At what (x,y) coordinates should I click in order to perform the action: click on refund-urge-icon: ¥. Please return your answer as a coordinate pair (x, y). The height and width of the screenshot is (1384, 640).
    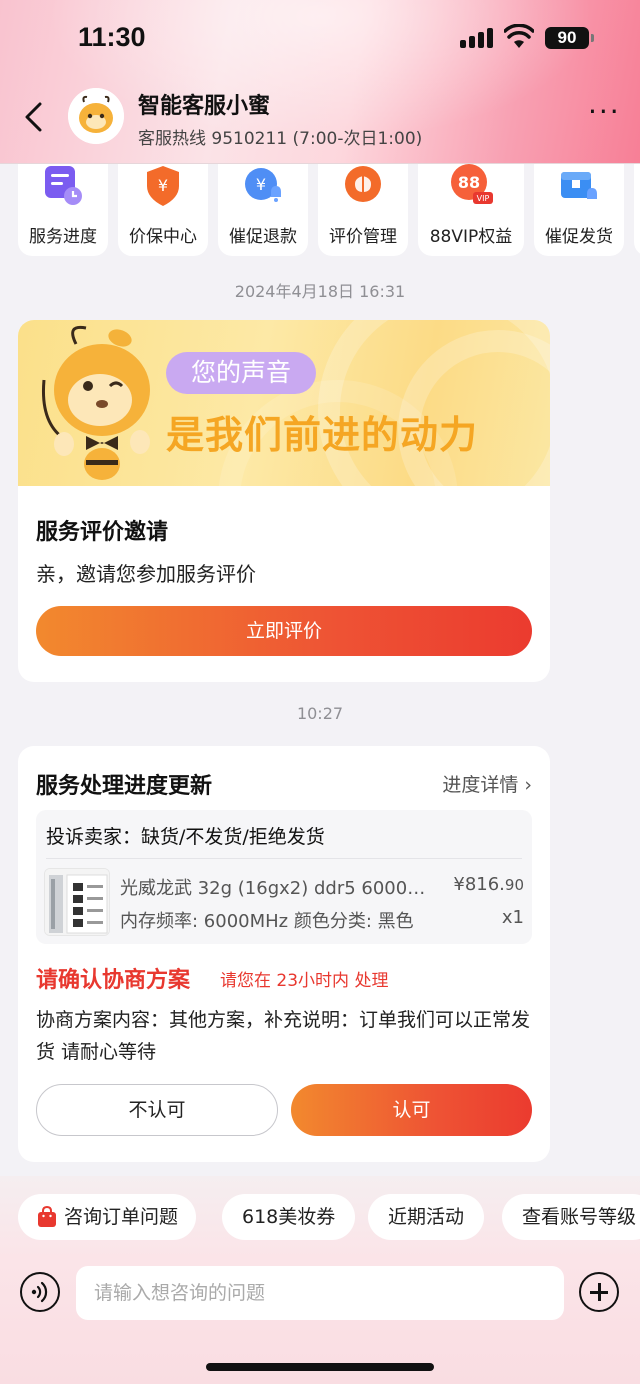
    Looking at the image, I should click on (263, 185).